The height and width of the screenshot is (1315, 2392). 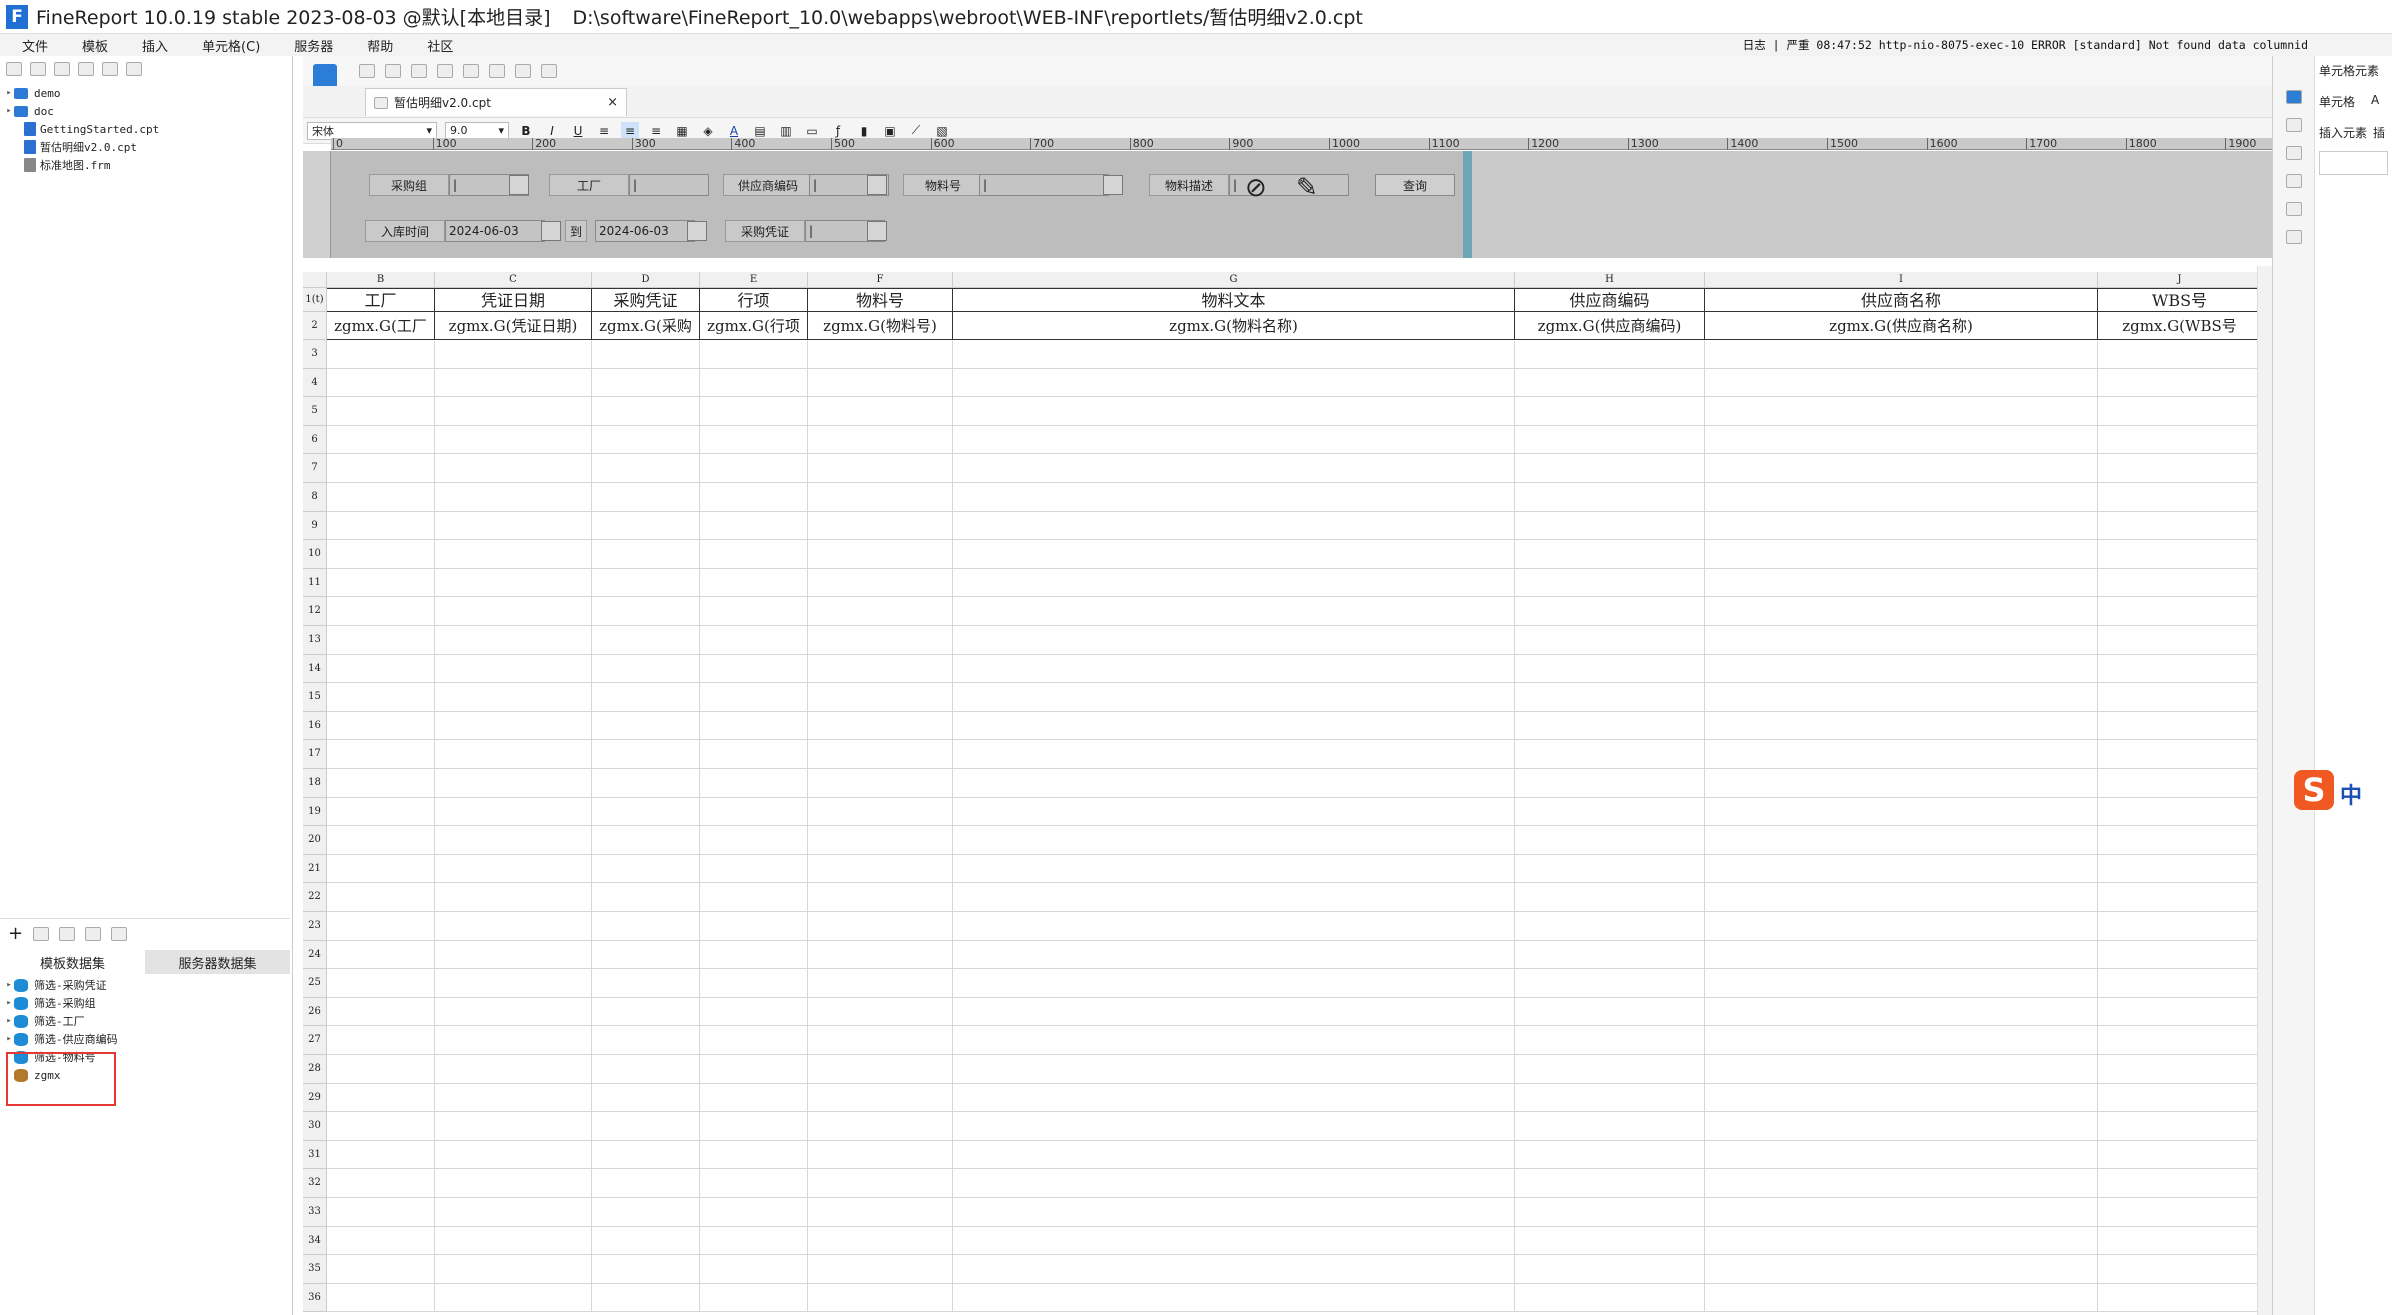 What do you see at coordinates (440, 45) in the screenshot?
I see `menu-community: 社区` at bounding box center [440, 45].